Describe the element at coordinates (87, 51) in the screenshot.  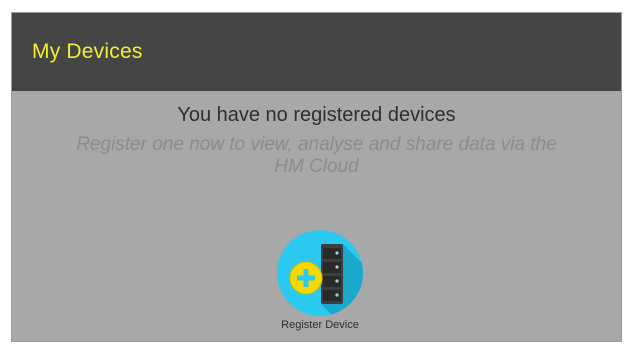
I see `page-title: My Devices` at that location.